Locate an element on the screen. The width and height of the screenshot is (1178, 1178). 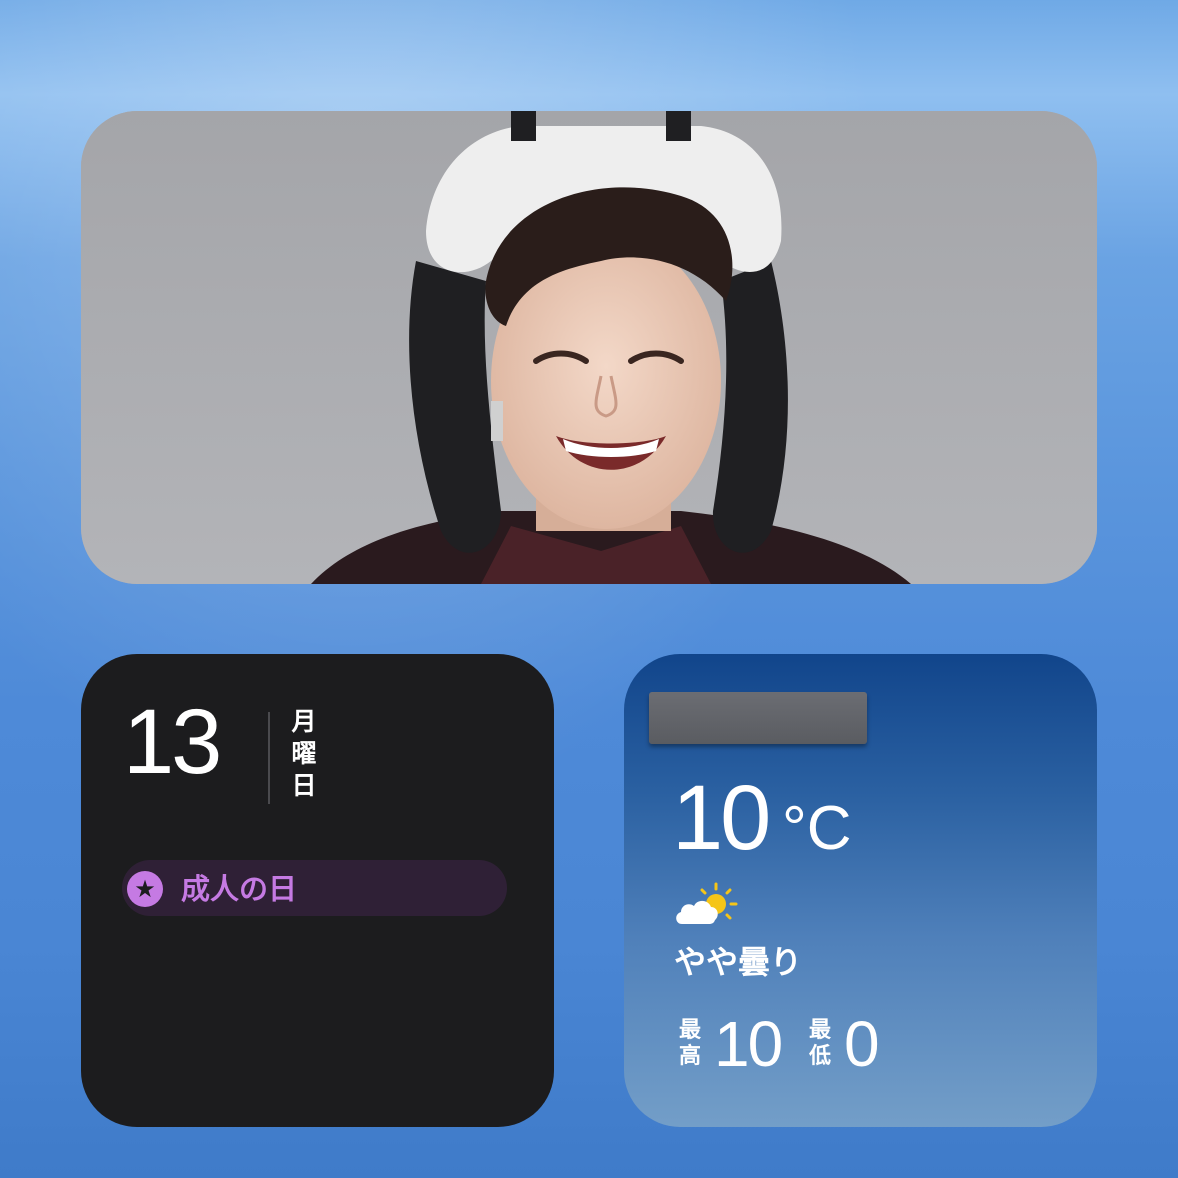
weather-temperature: 10 is located at coordinates (721, 818).